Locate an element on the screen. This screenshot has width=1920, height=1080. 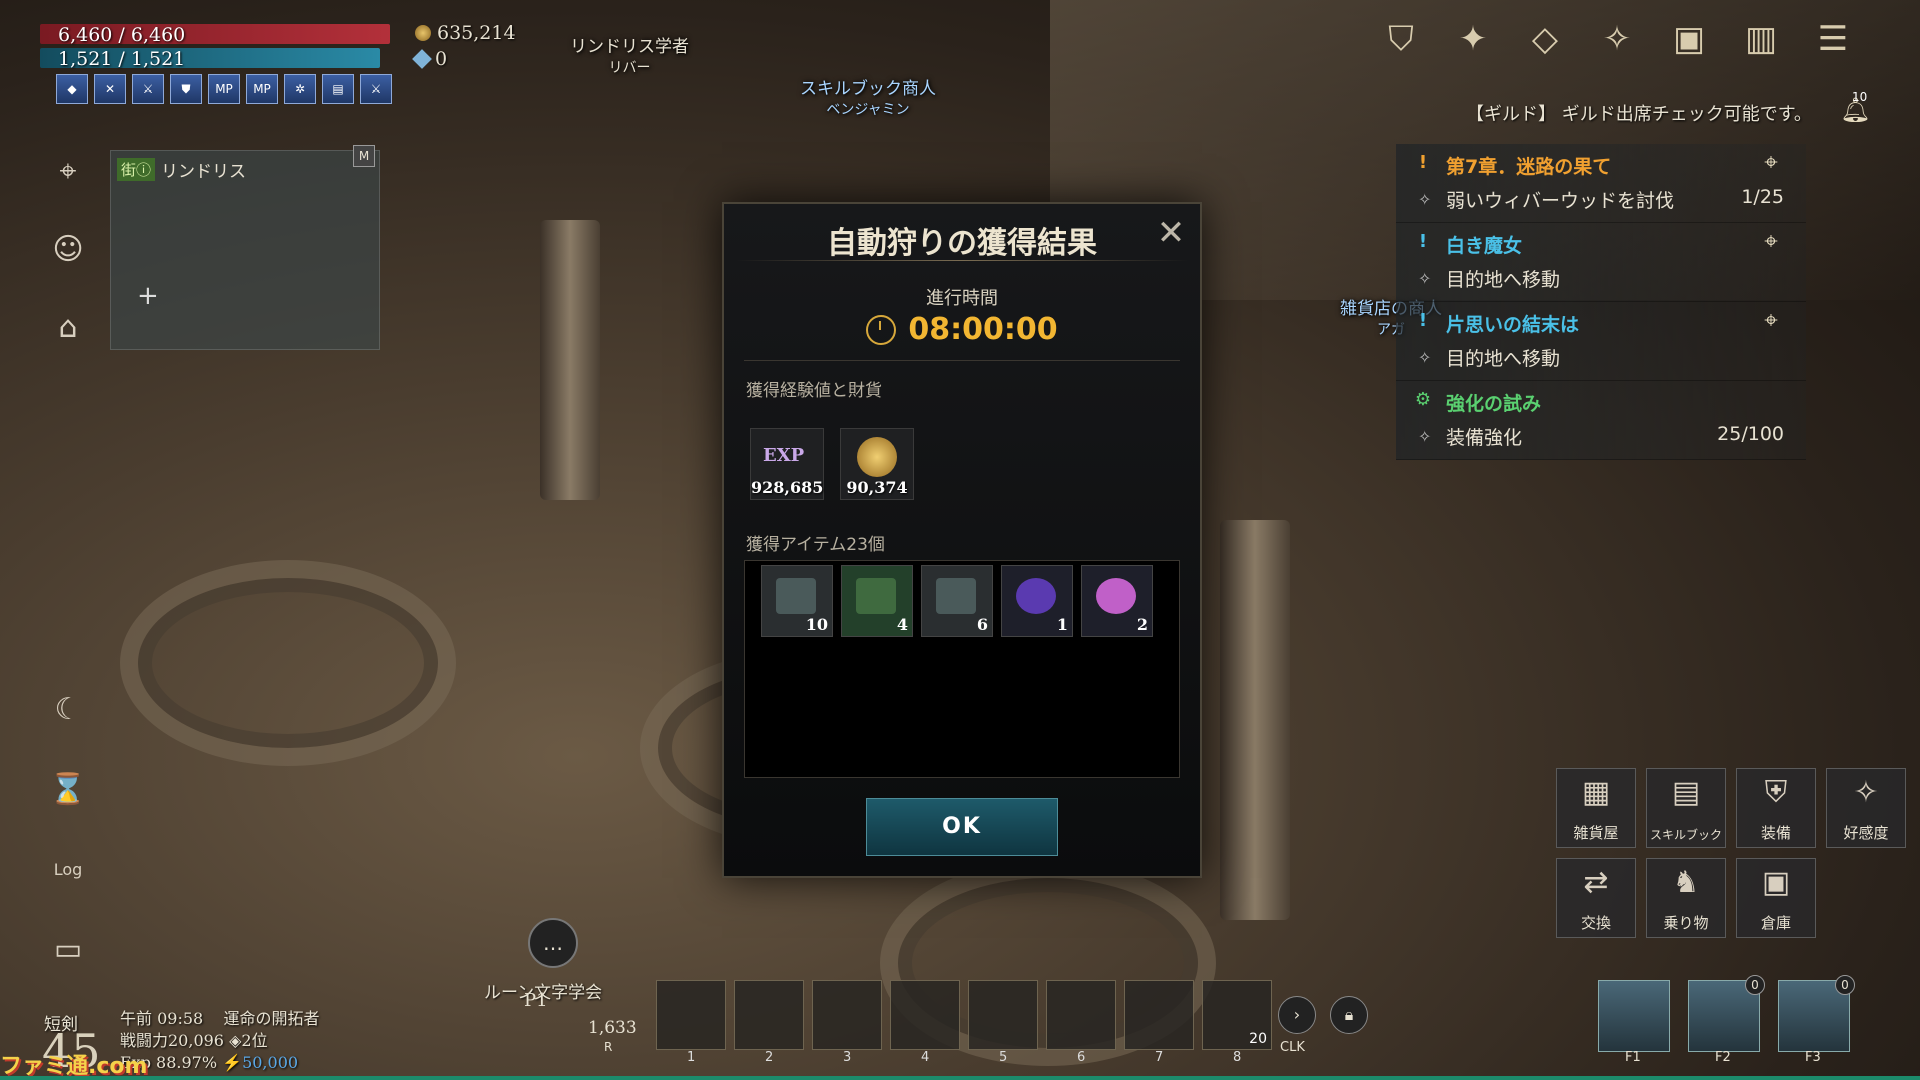
buff-icon: ◆ is located at coordinates (72, 89).